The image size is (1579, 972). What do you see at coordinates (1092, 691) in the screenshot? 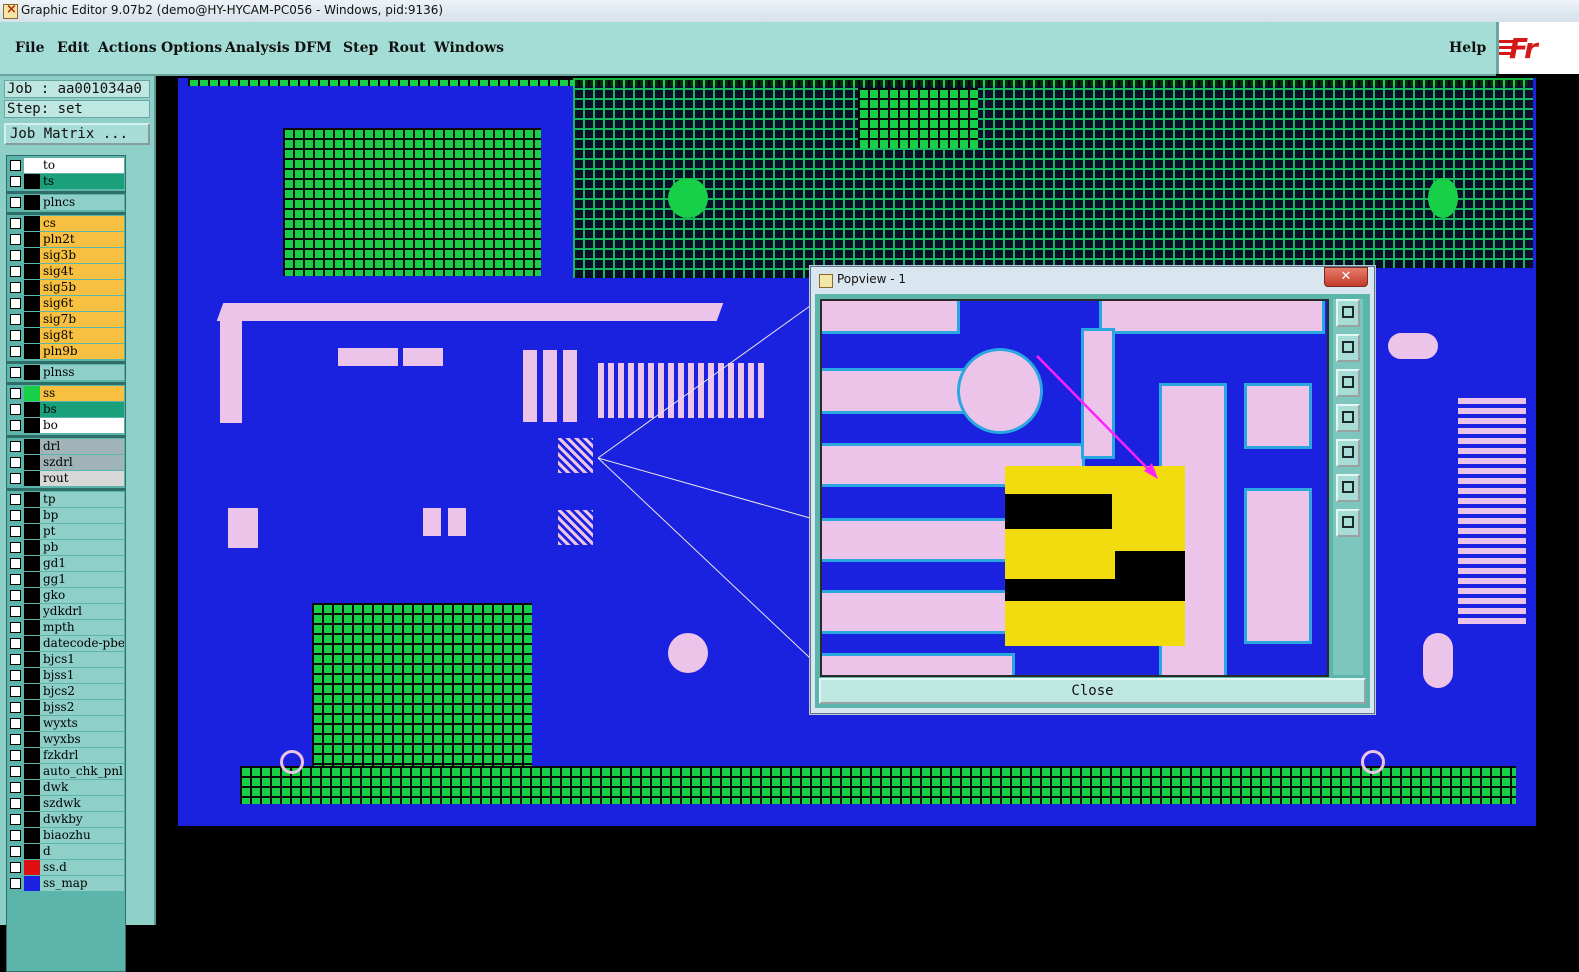
I see `popview-close-button: Close` at bounding box center [1092, 691].